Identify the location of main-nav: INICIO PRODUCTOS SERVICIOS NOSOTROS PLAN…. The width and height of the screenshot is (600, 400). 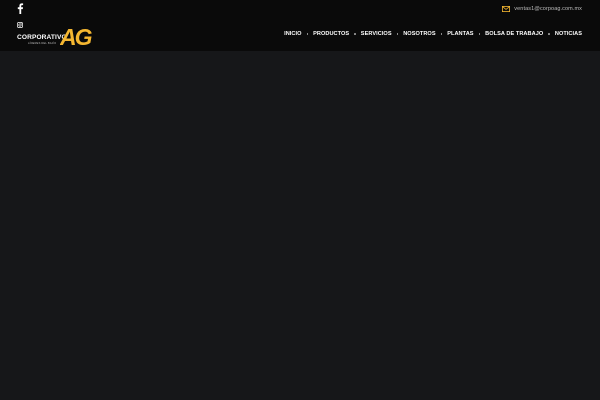
(433, 34).